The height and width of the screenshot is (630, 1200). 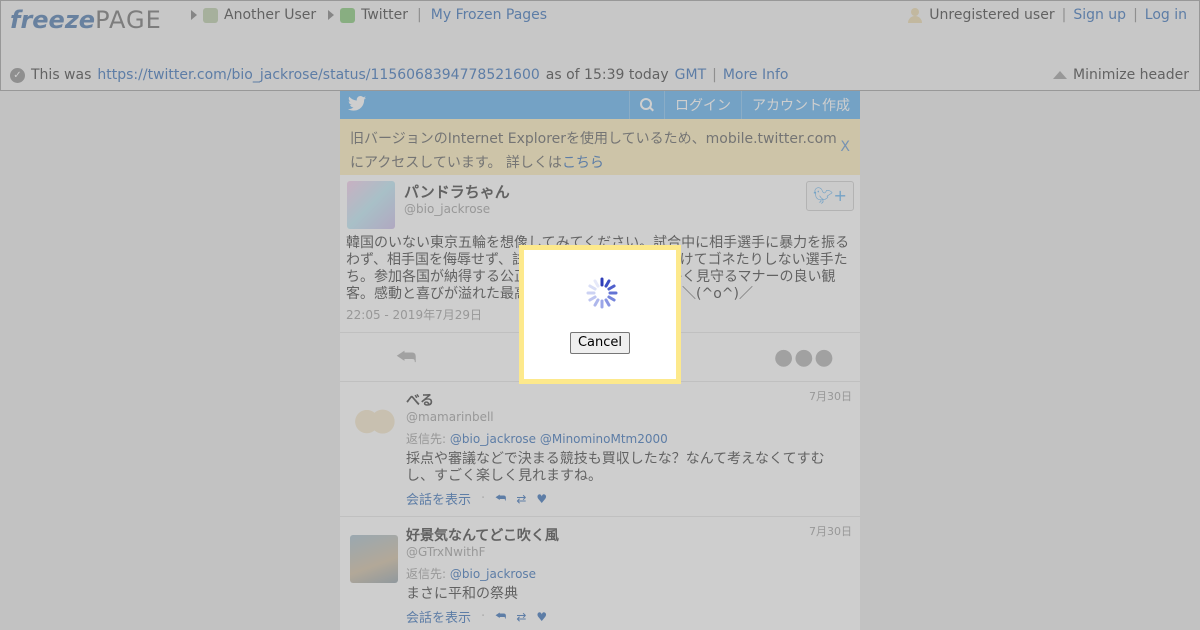 I want to click on loading-spinner-icon, so click(x=602, y=293).